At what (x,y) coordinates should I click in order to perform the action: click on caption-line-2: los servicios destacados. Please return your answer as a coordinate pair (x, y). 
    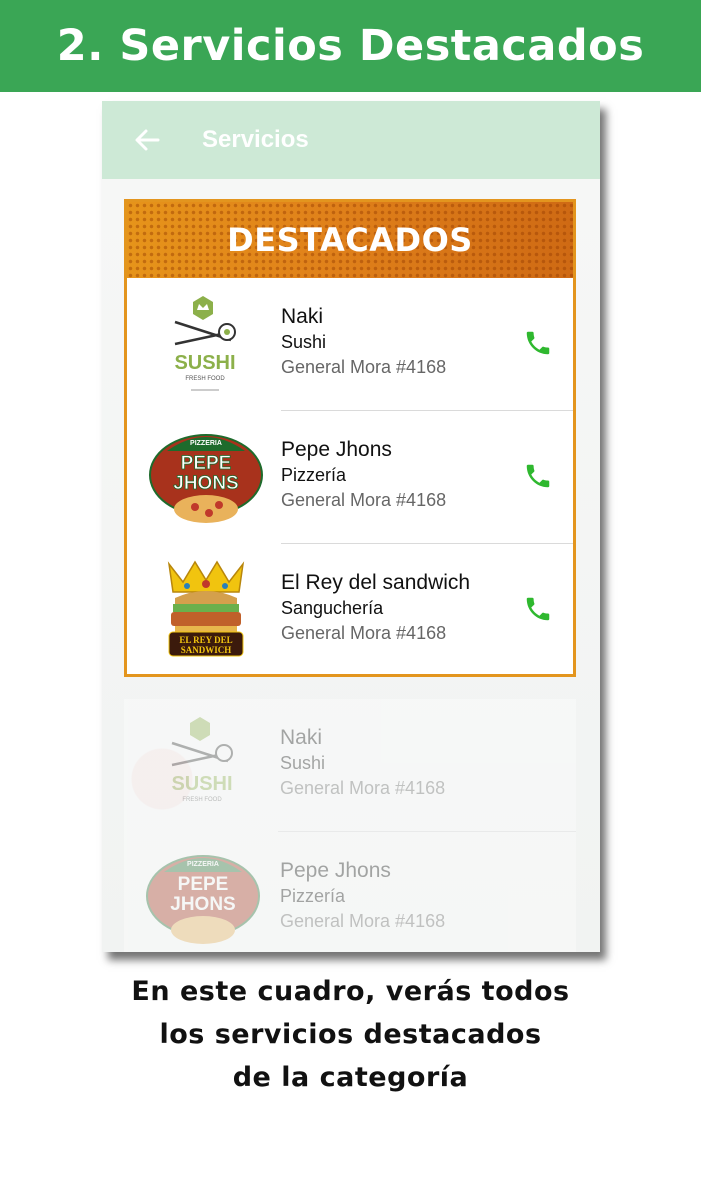
    Looking at the image, I should click on (350, 1034).